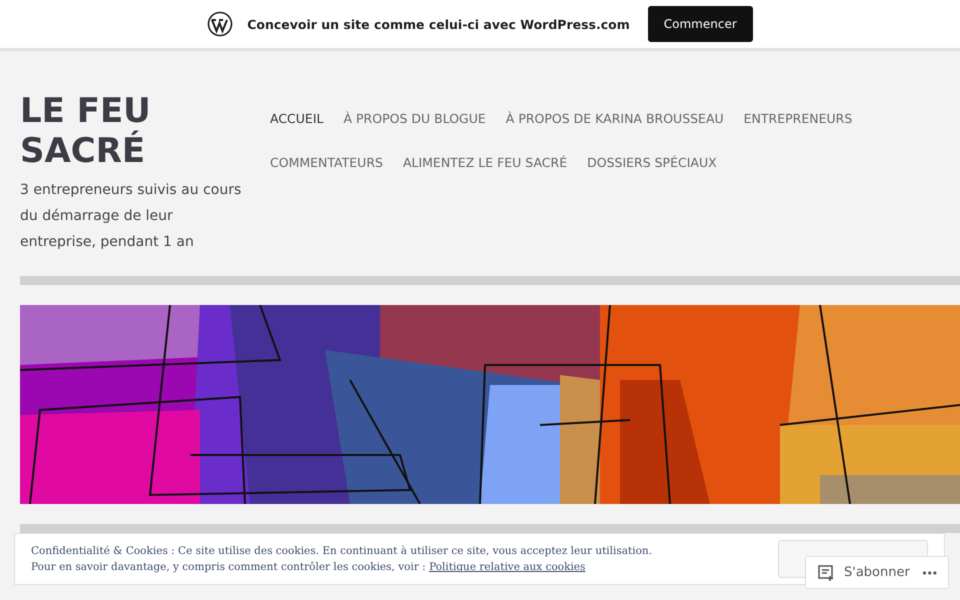 This screenshot has width=960, height=600. What do you see at coordinates (308, 567) in the screenshot?
I see `cookie-text: Pour en savoir davantage, y compris comment contrôler les cookies, voir : Politique relative aux cookies` at bounding box center [308, 567].